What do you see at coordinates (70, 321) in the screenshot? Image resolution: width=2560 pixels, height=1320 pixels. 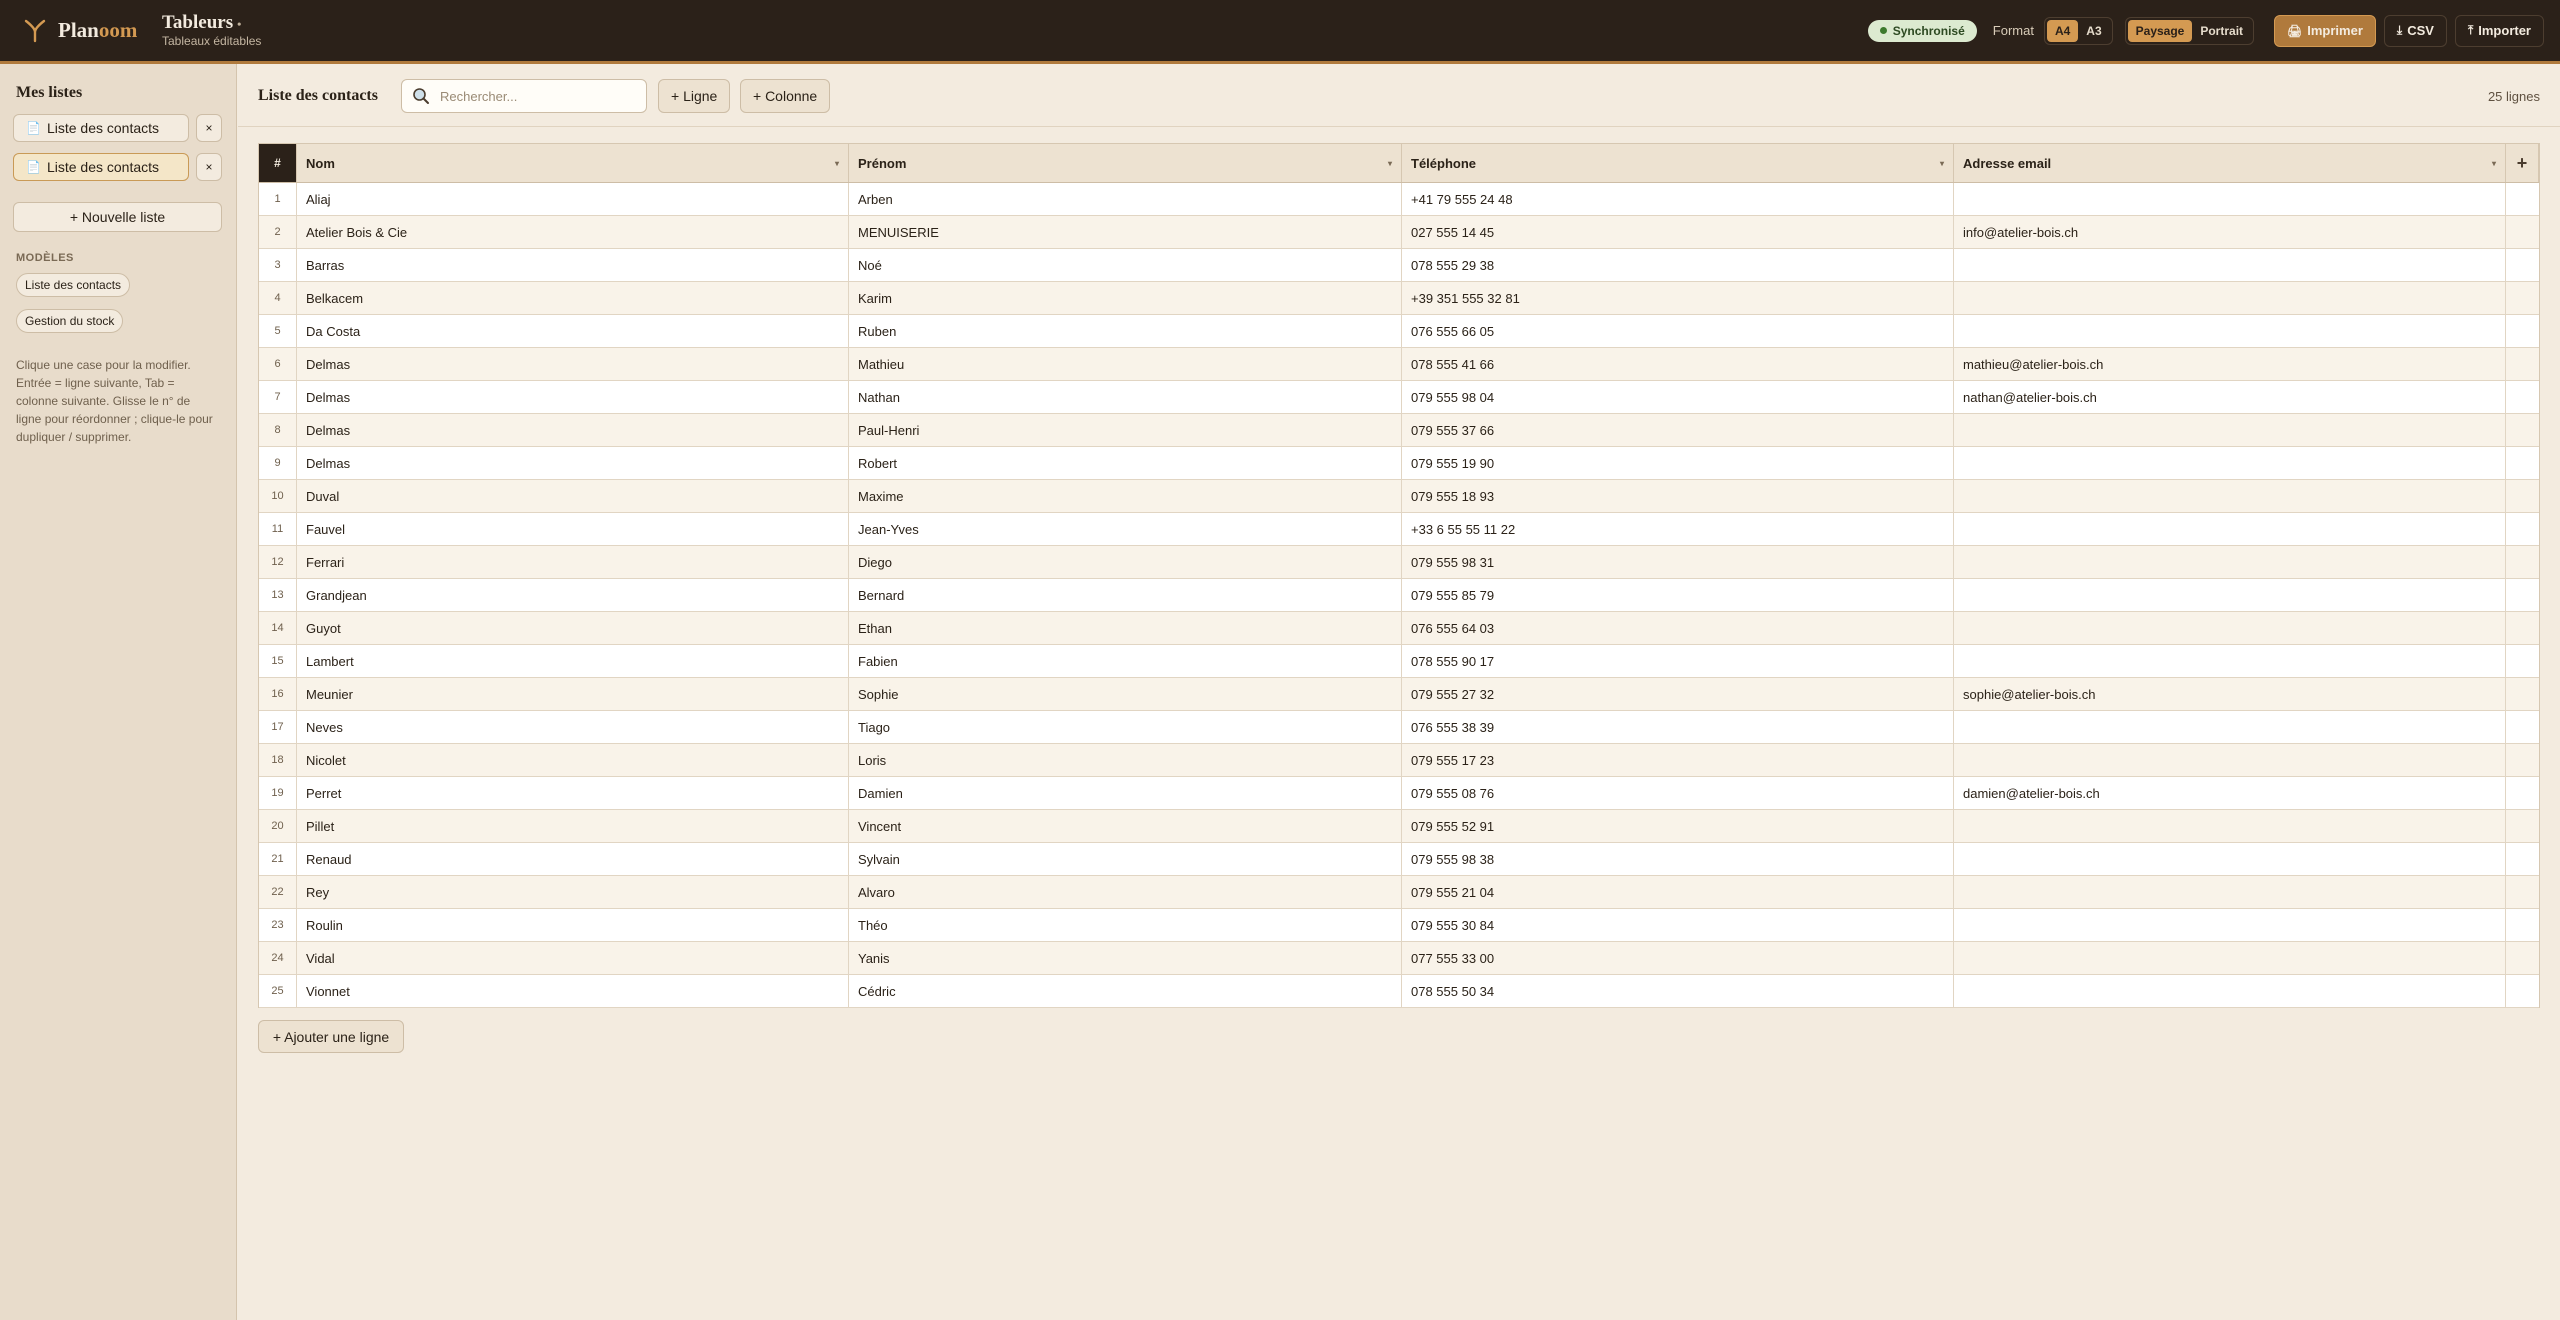 I see `template-chip-stock: Gestion du stock` at bounding box center [70, 321].